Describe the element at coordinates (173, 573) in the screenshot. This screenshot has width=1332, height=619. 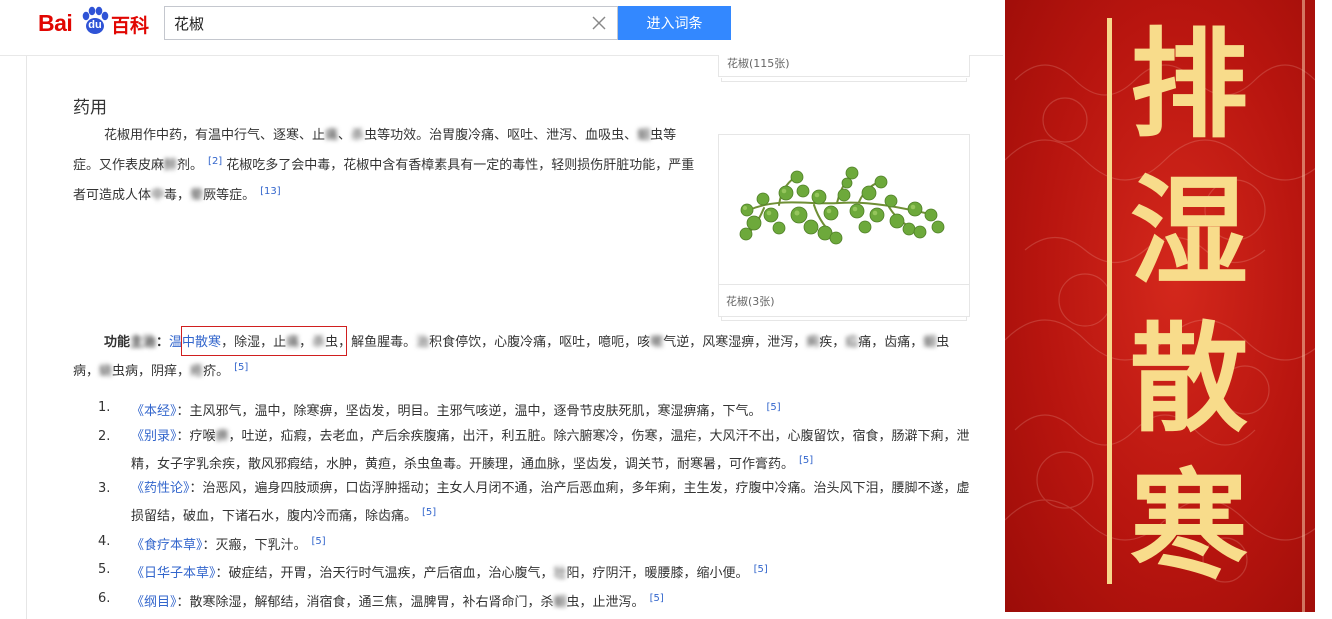
I see `book-link: 《日华子本草》` at that location.